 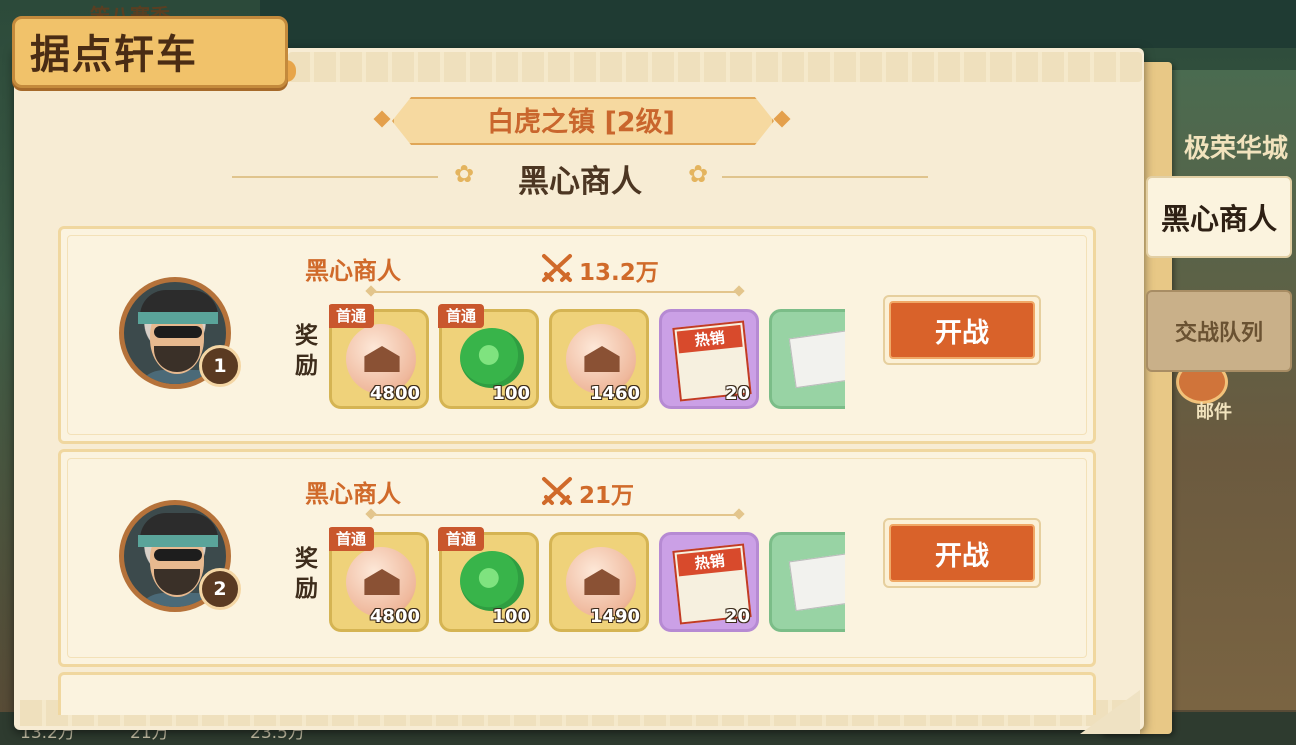 What do you see at coordinates (698, 174) in the screenshot?
I see `flower-icon: ✿` at bounding box center [698, 174].